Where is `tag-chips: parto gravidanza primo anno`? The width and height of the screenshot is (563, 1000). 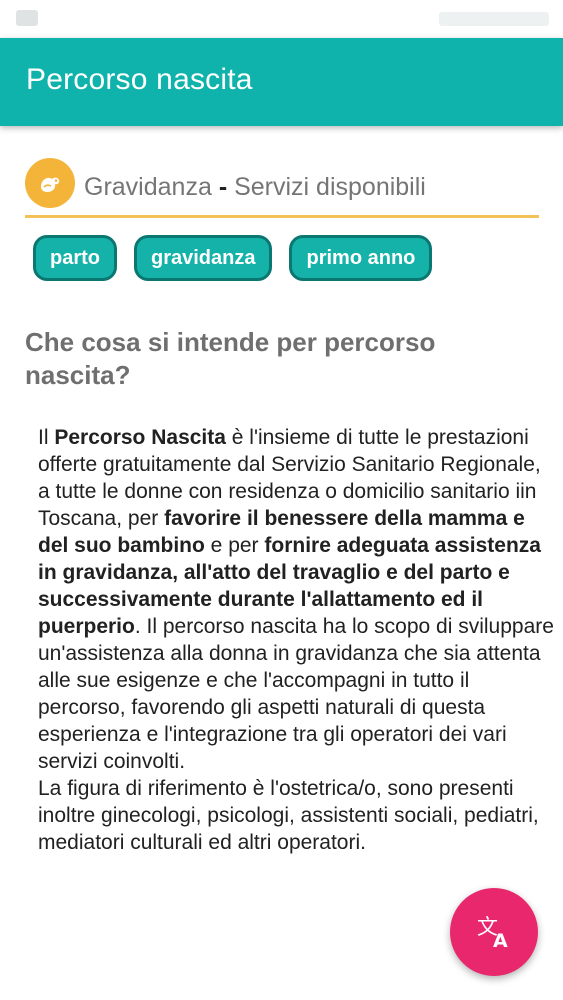 tag-chips: parto gravidanza primo anno is located at coordinates (233, 258).